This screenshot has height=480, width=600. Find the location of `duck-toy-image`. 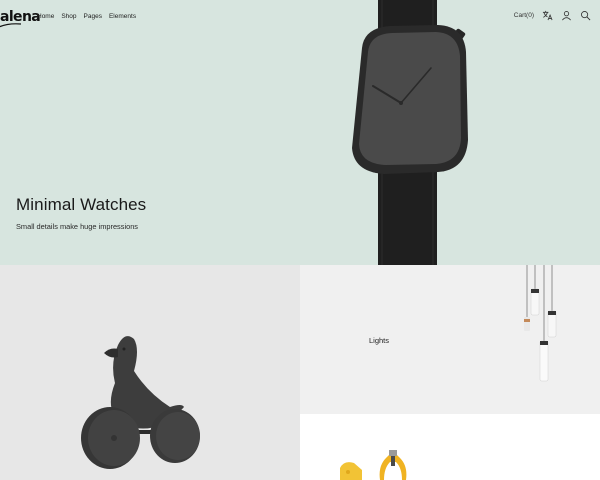

duck-toy-image is located at coordinates (140, 402).